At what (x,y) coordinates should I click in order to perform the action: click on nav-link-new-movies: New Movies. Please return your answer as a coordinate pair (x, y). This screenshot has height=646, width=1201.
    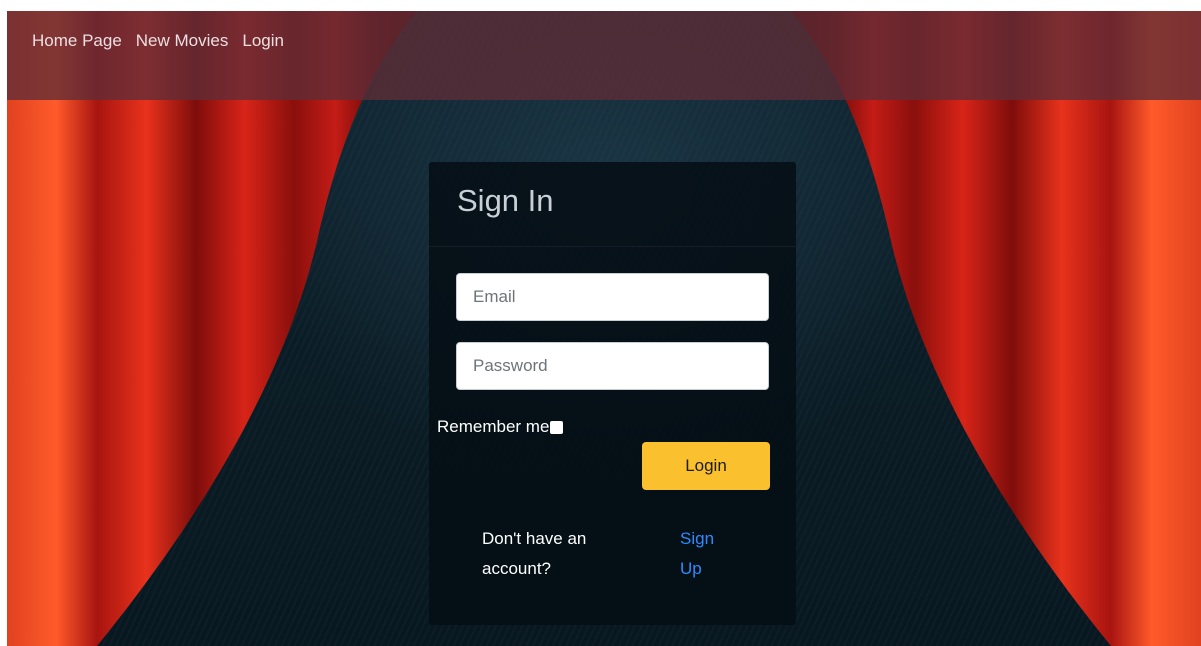
    Looking at the image, I should click on (182, 41).